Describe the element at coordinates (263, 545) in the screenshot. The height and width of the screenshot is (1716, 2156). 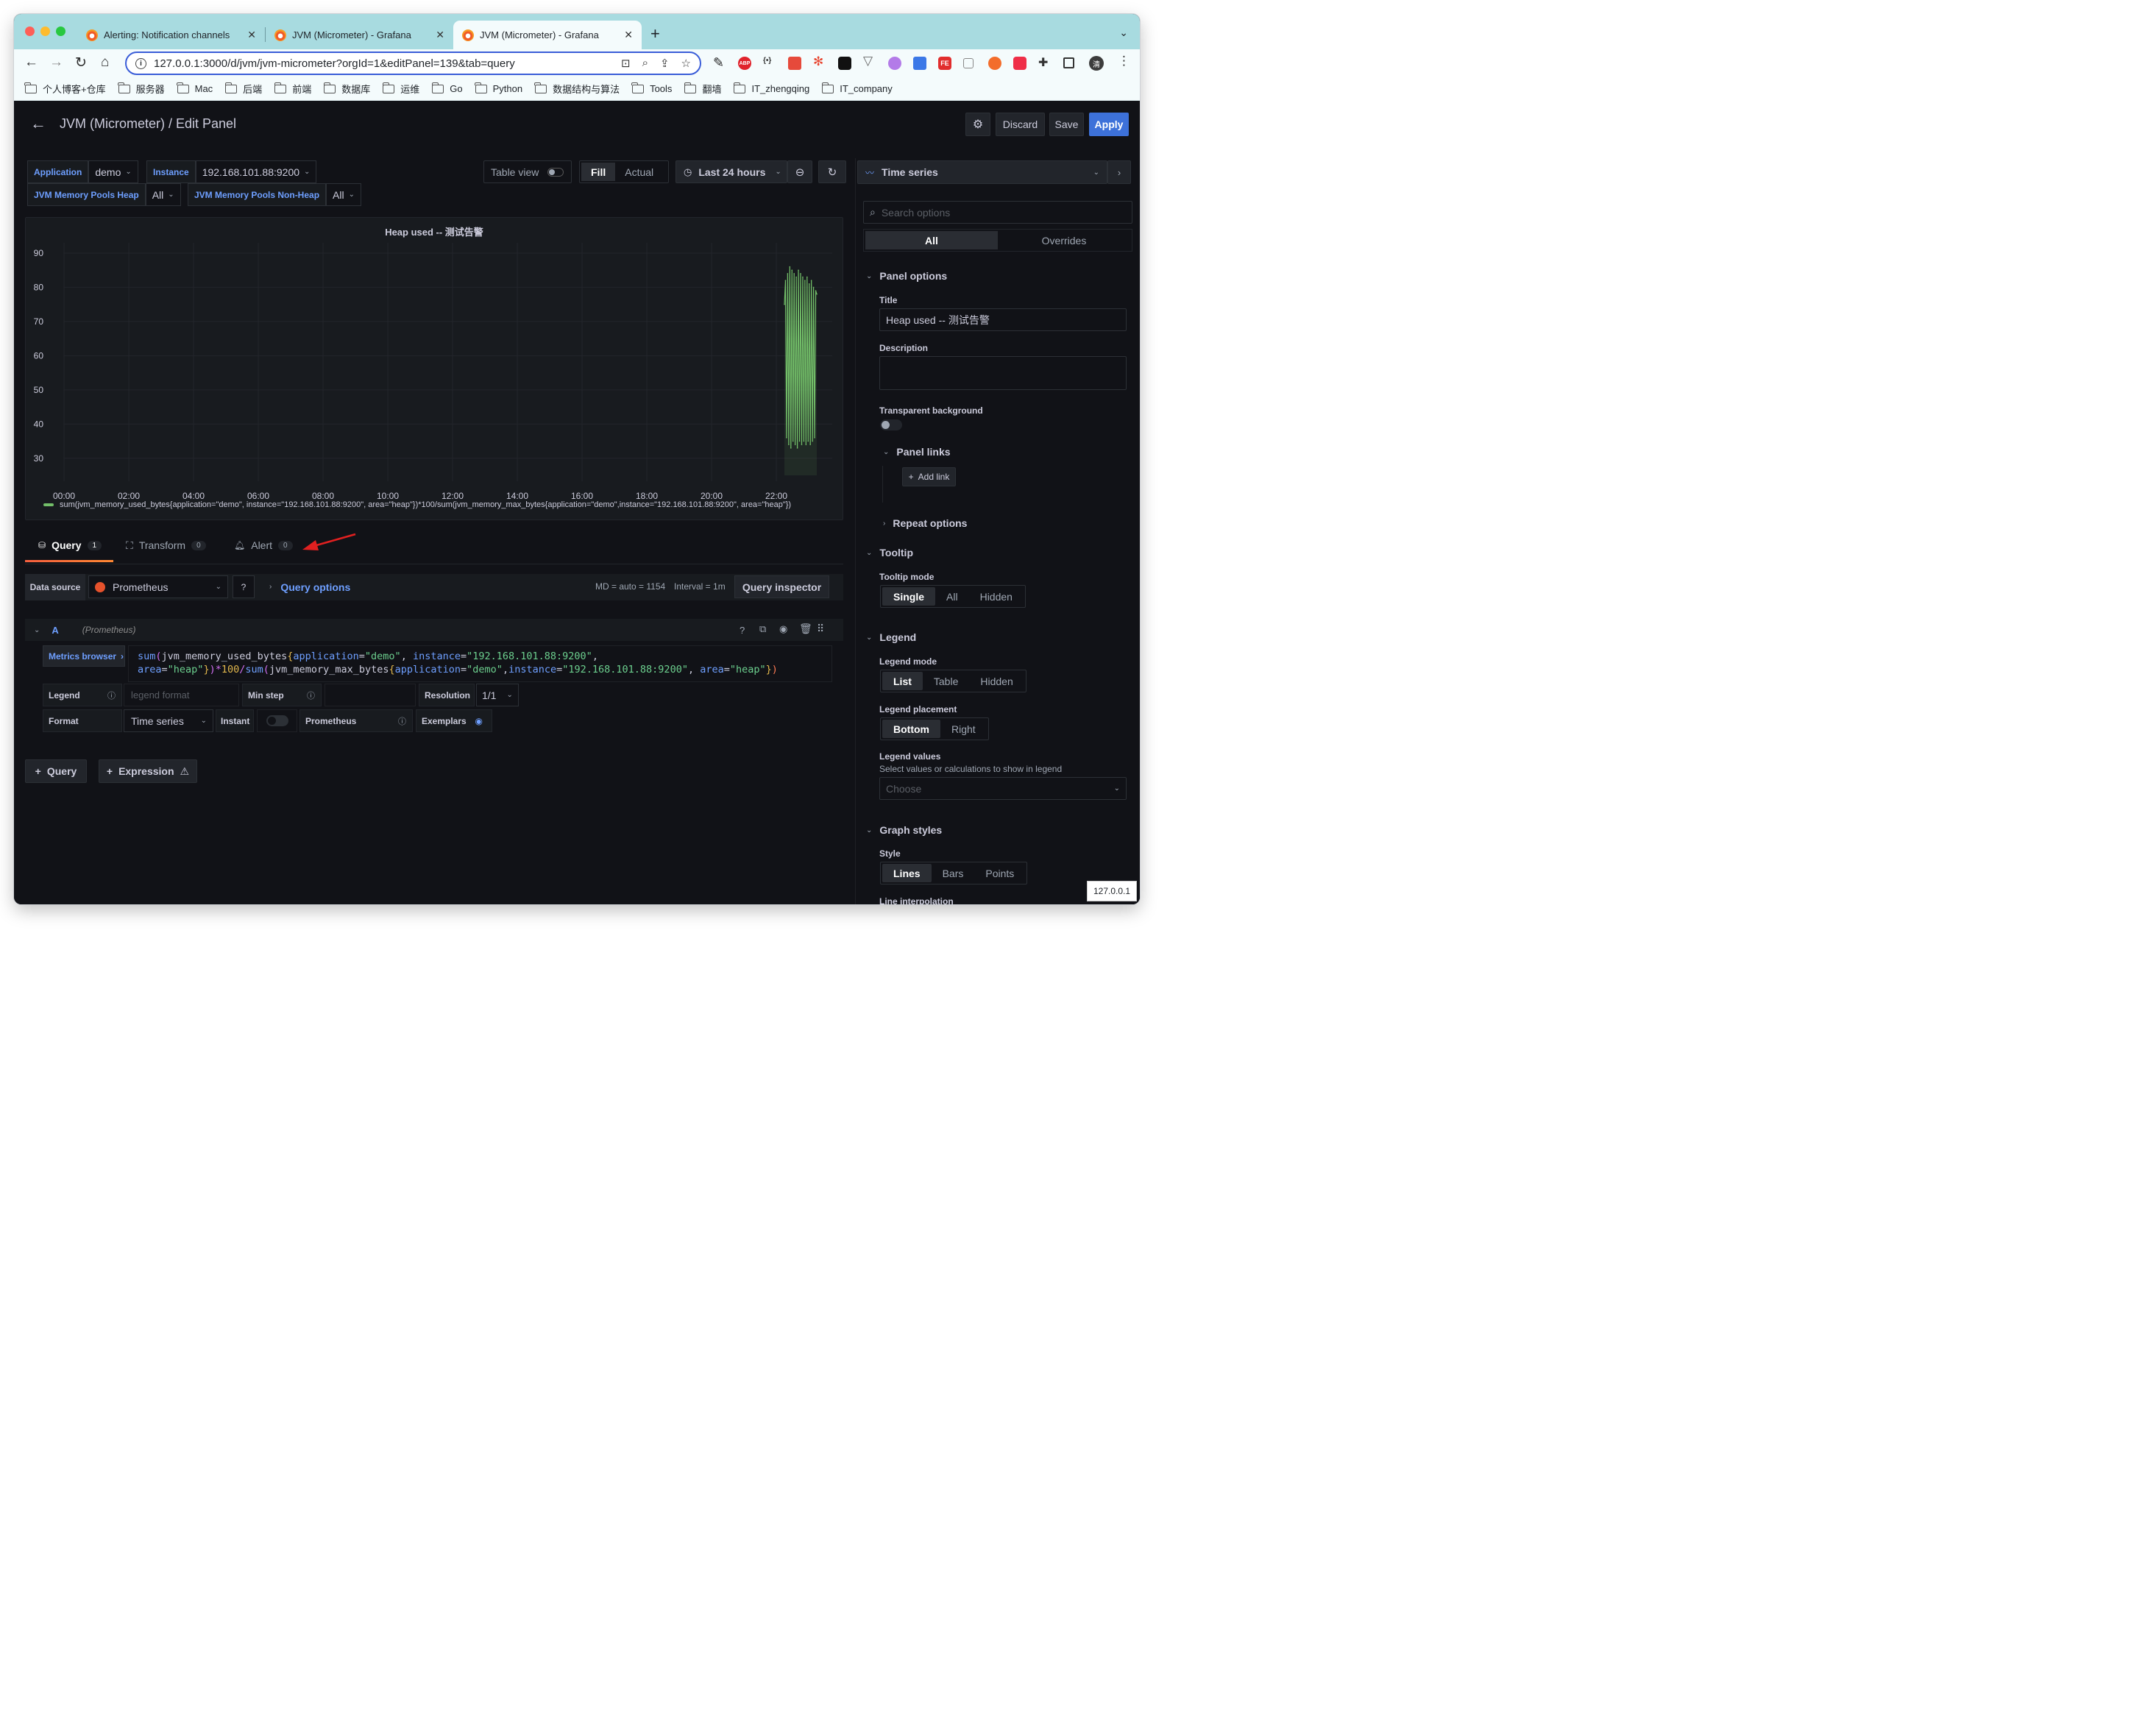
I see `tab-alert: 🔔︎ Alert 0` at that location.